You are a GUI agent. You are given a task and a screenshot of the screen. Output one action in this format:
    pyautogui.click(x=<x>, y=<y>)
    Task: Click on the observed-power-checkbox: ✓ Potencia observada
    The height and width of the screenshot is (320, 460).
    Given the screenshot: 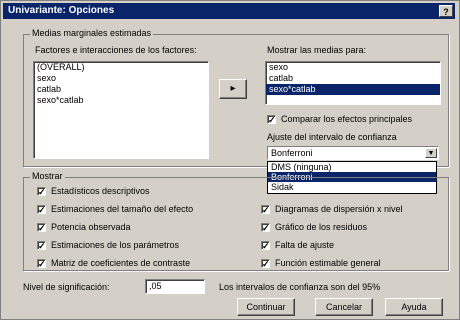 What is the action you would take?
    pyautogui.click(x=84, y=227)
    